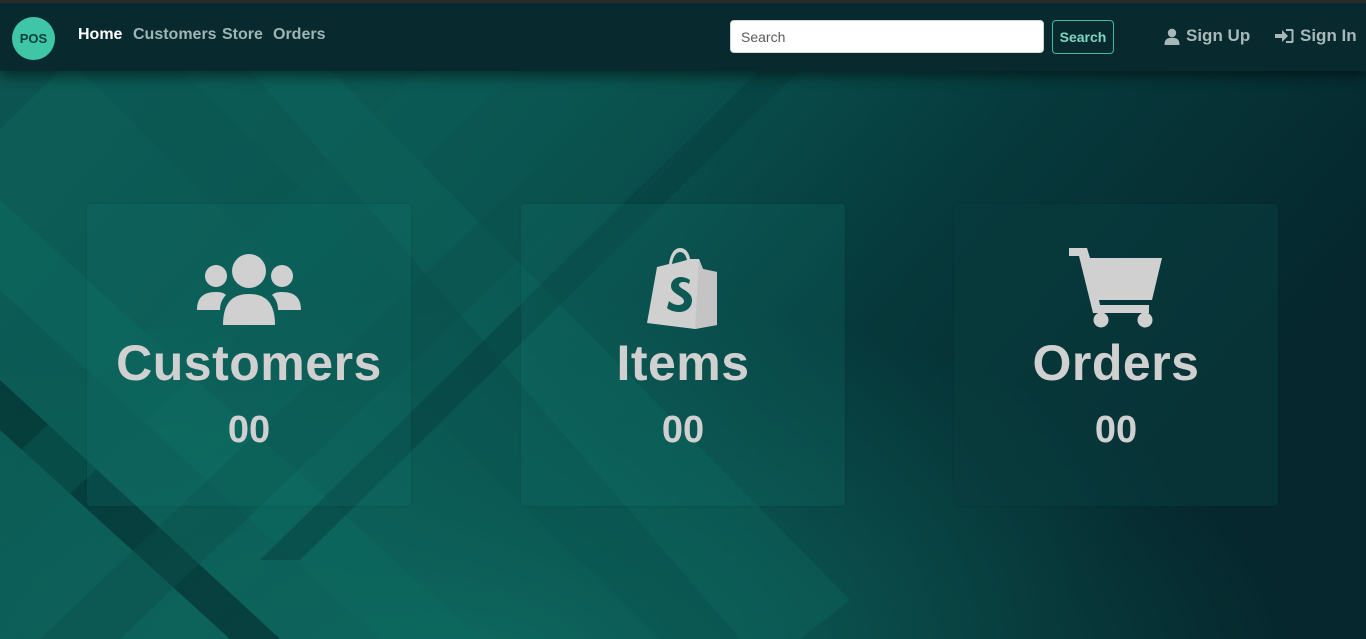  Describe the element at coordinates (1328, 35) in the screenshot. I see `sign-in-label: Sign In` at that location.